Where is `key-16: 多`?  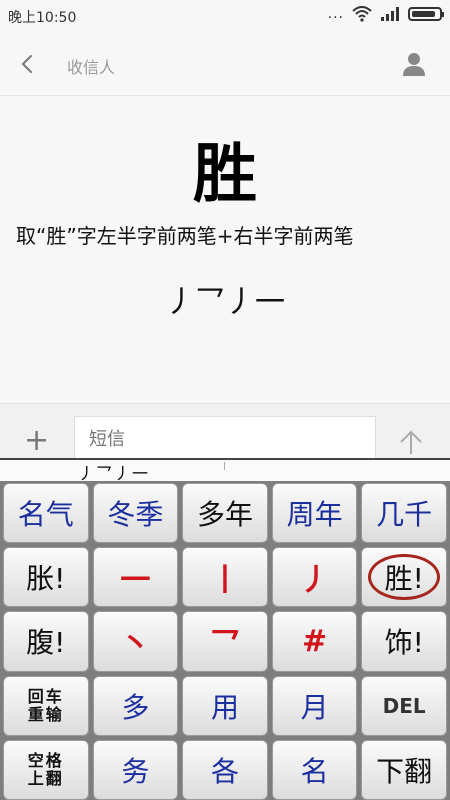
key-16: 多 is located at coordinates (135, 705).